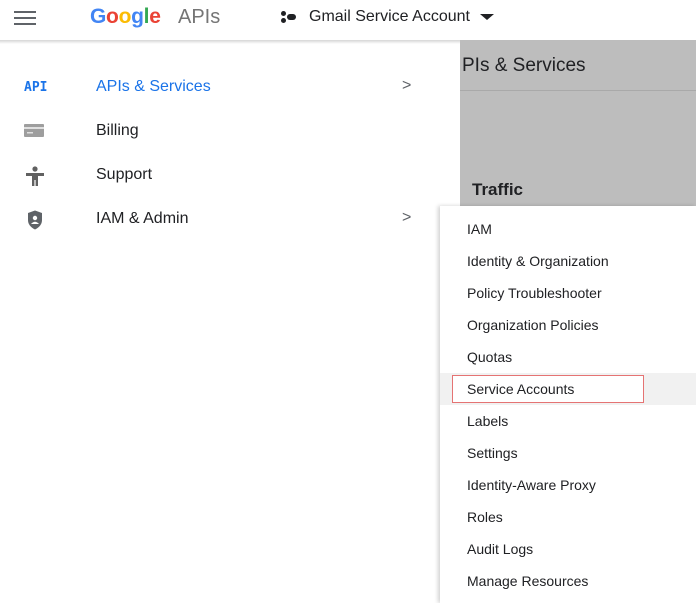 The image size is (696, 603). I want to click on submenu-item-iam: IAM, so click(568, 229).